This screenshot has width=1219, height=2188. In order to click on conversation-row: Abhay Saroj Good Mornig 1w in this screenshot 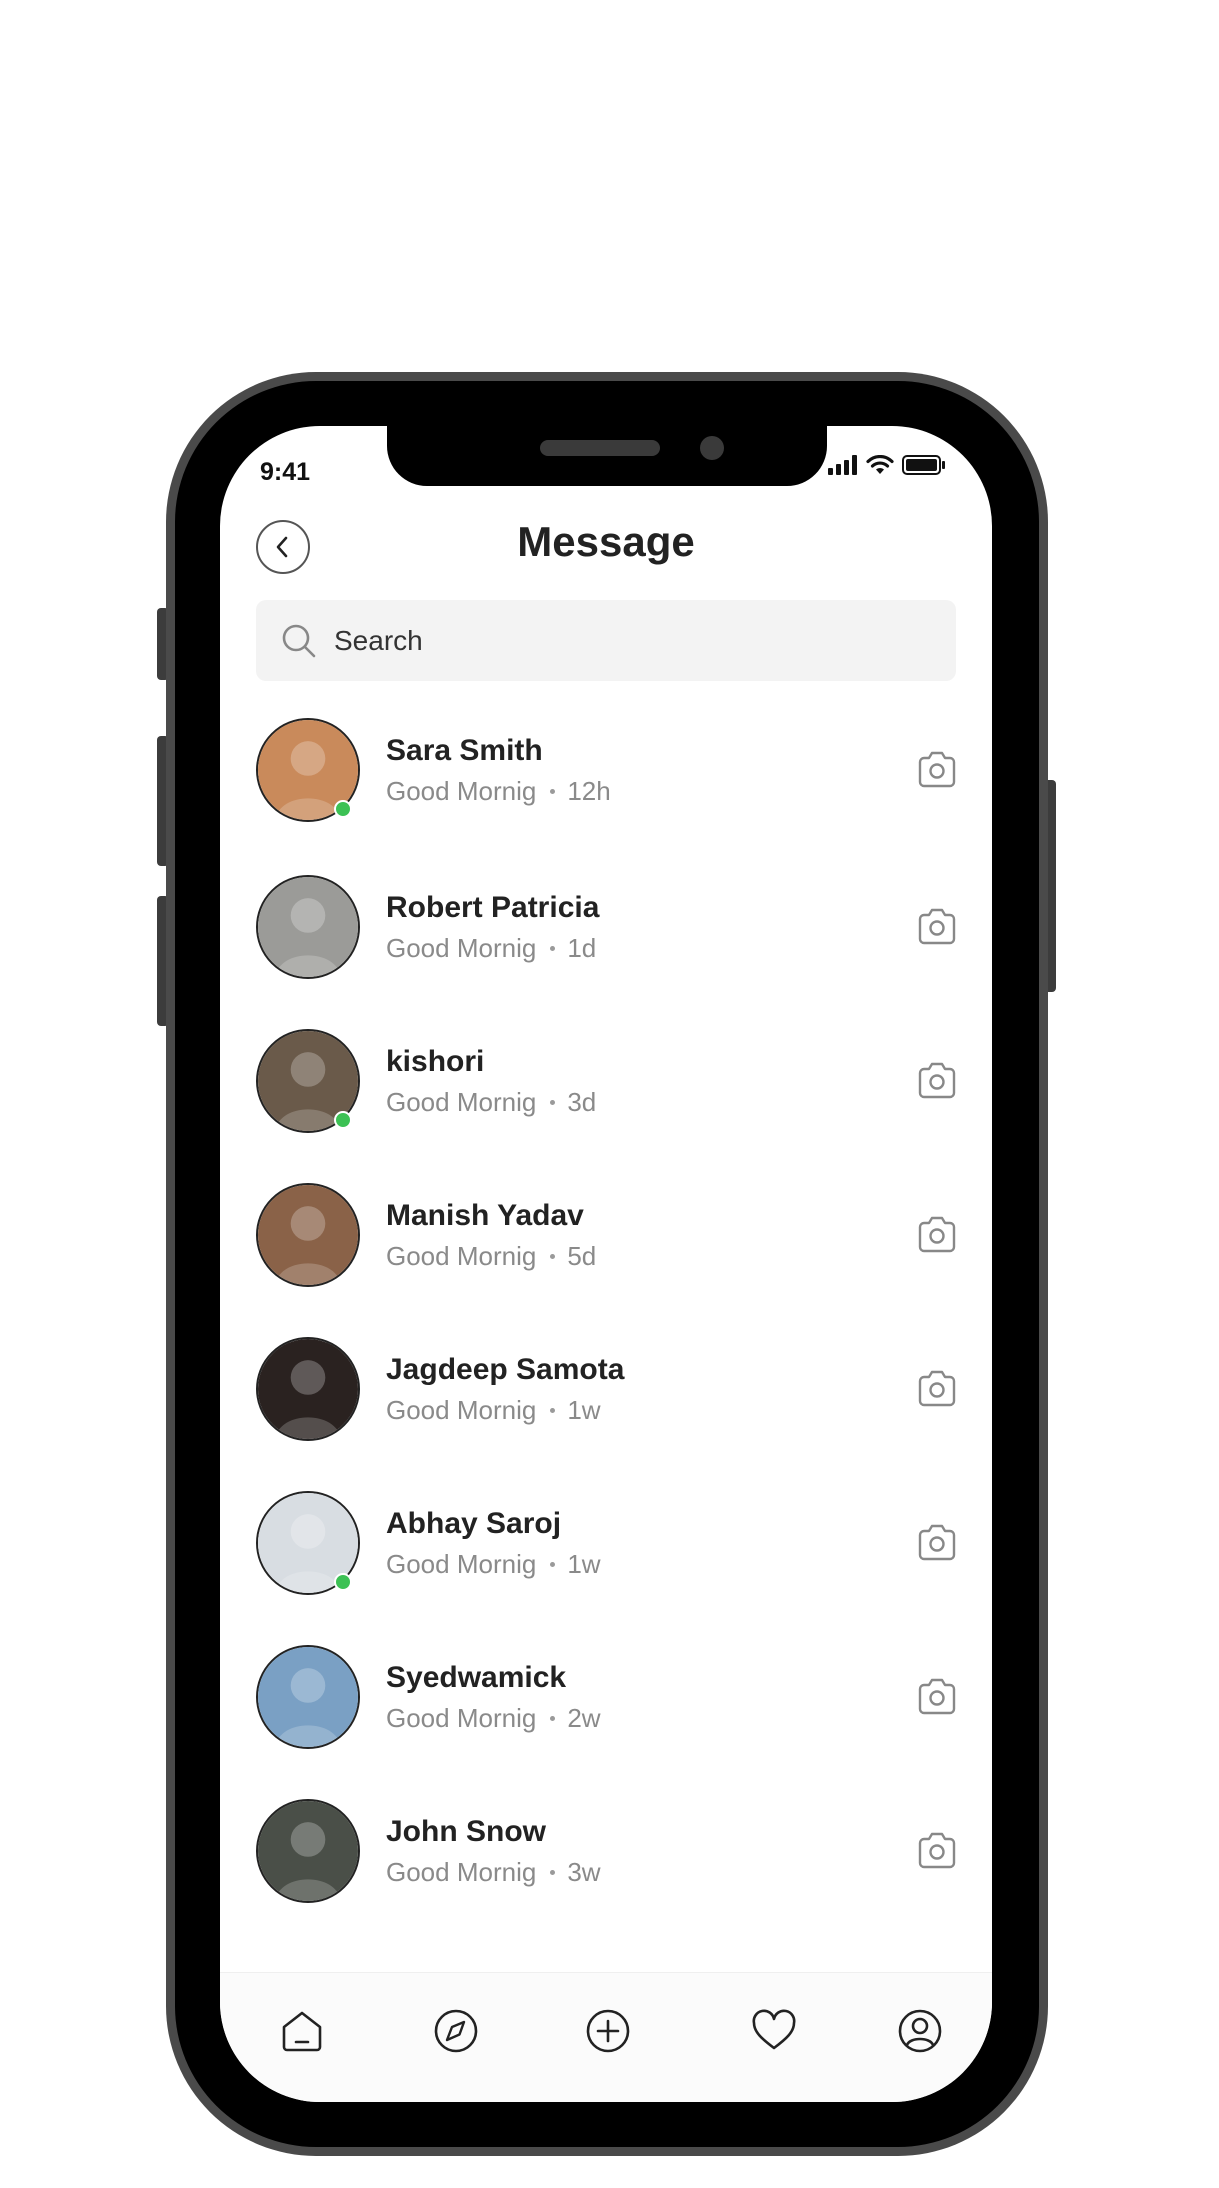, I will do `click(606, 1544)`.